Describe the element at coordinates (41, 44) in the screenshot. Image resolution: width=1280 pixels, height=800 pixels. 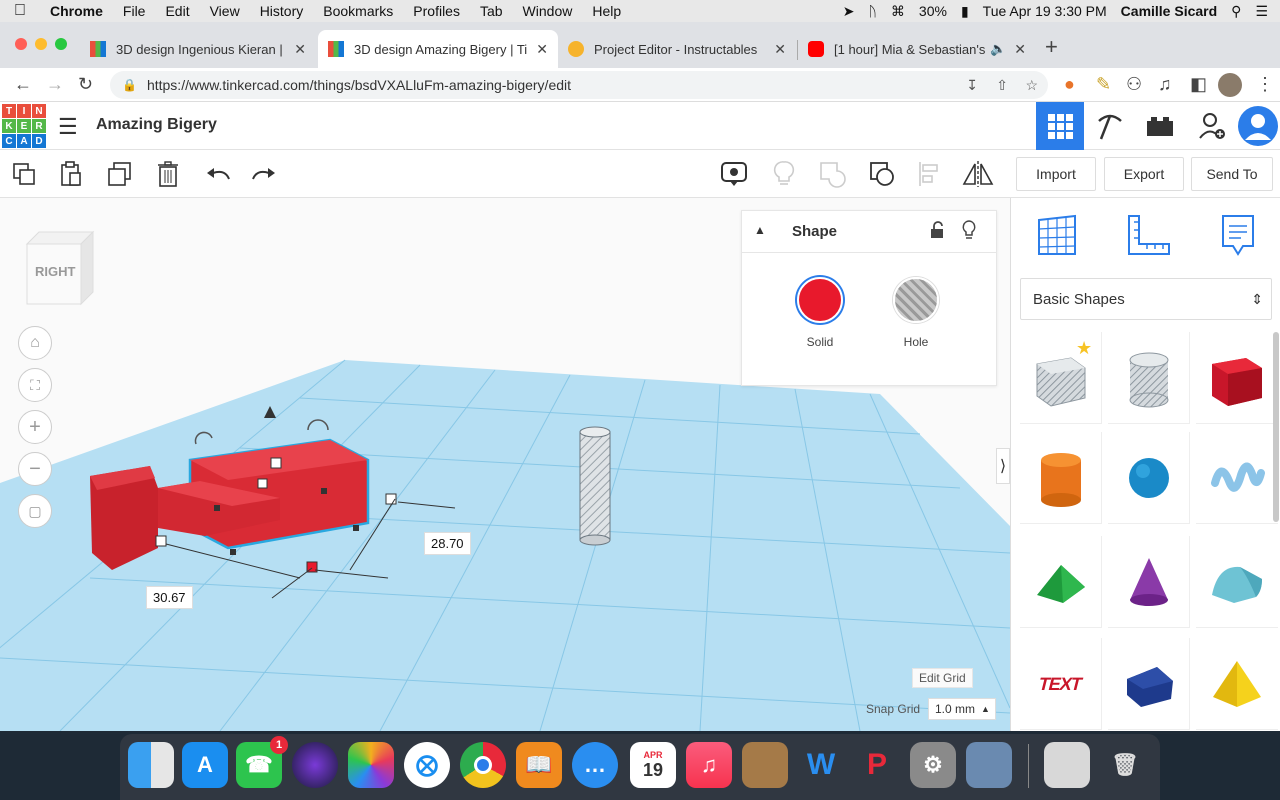
I see `window-minimize-button` at that location.